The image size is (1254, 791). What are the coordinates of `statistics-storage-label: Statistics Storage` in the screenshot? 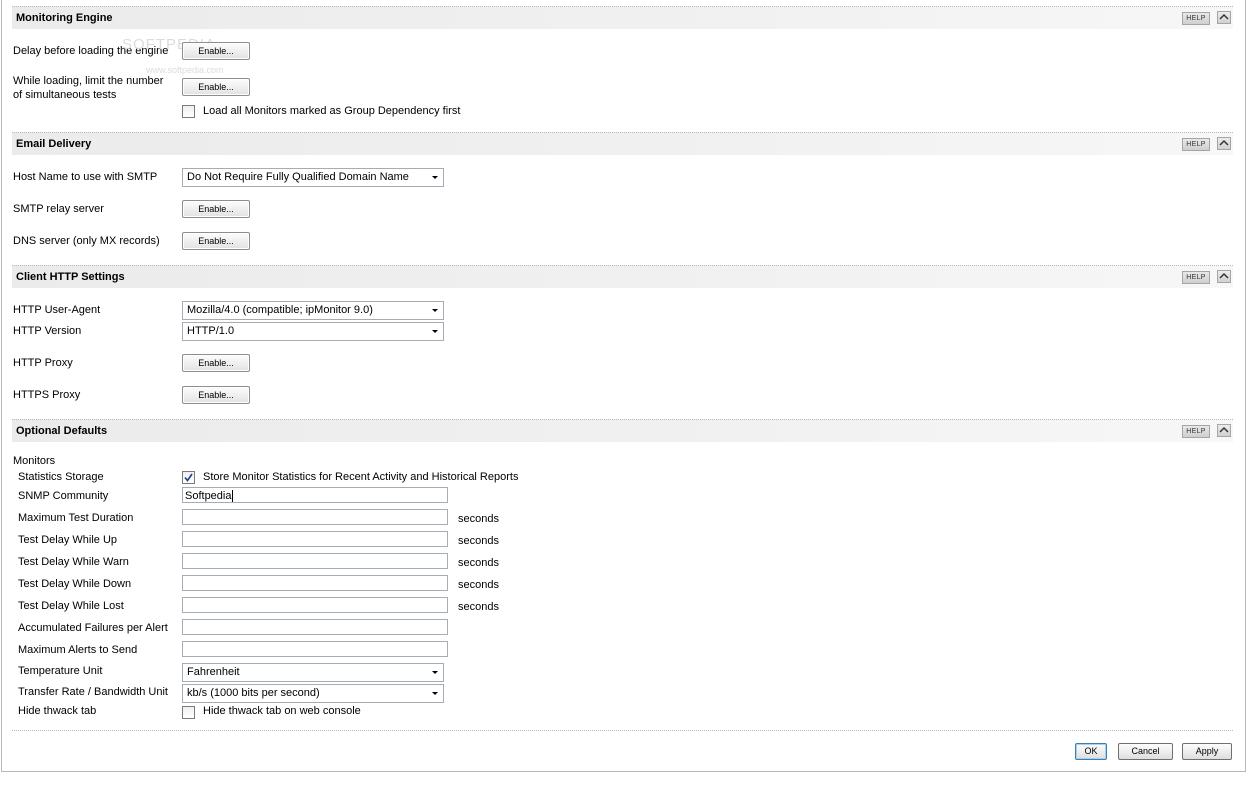 It's located at (61, 477).